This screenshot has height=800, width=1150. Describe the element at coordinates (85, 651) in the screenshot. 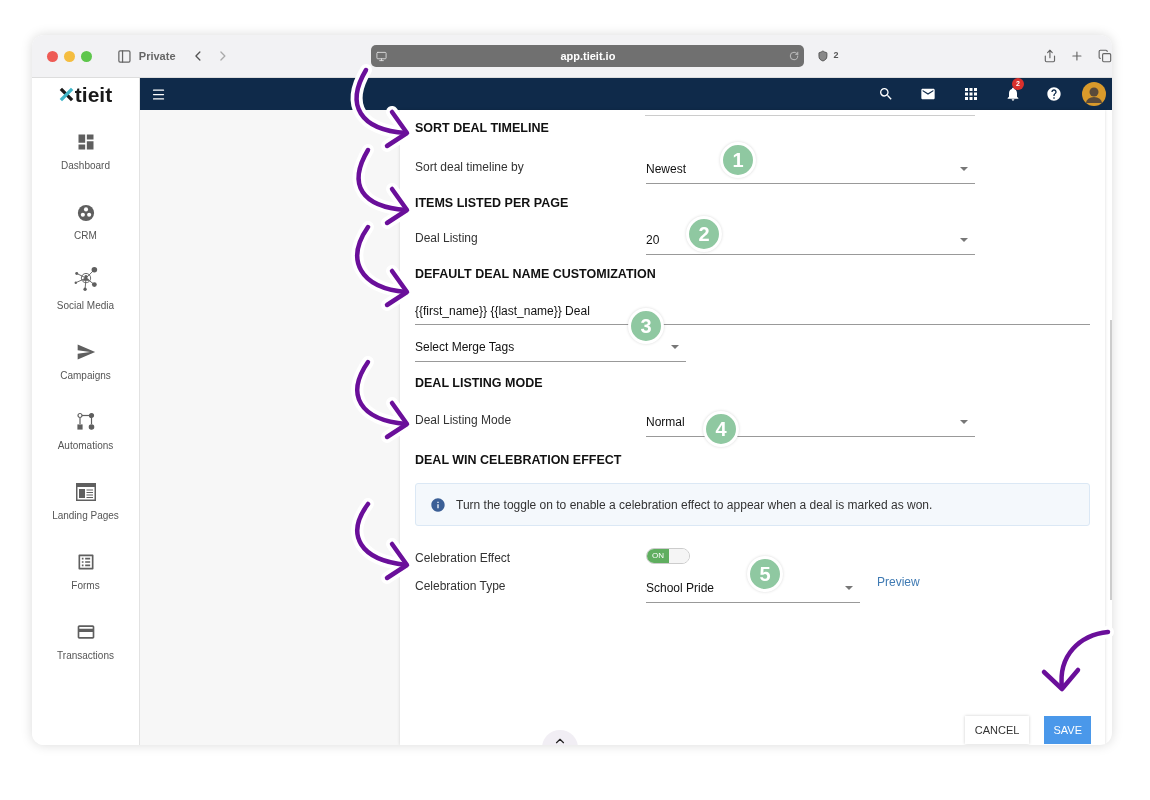

I see `sidebar-item: Transactions` at that location.